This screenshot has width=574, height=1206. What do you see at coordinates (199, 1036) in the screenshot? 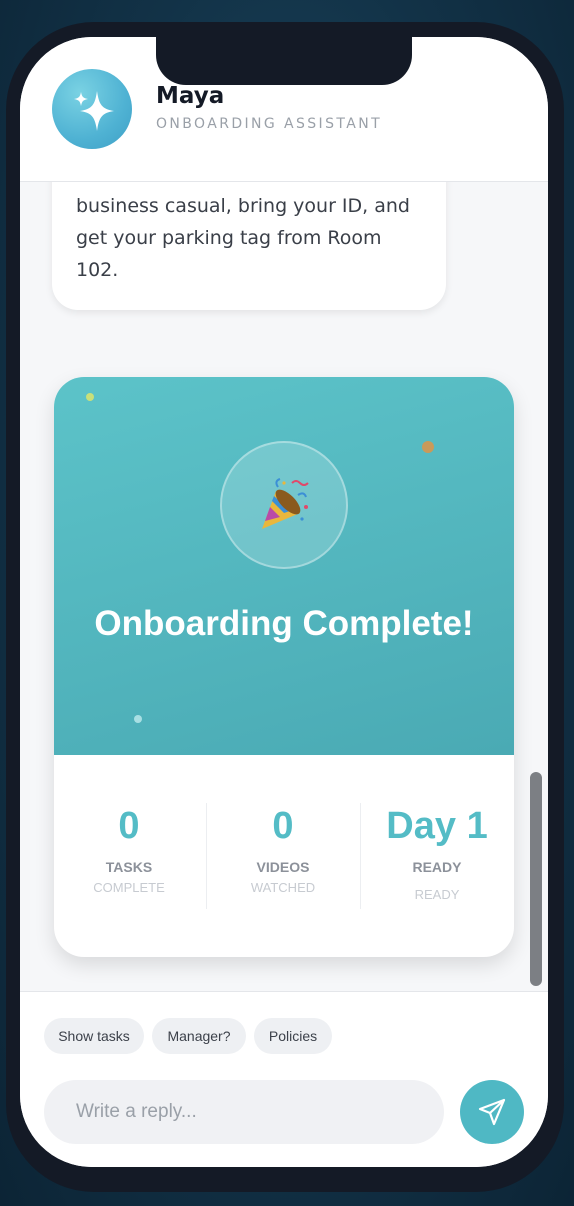
I see `quick-reply-manager: Manager?` at bounding box center [199, 1036].